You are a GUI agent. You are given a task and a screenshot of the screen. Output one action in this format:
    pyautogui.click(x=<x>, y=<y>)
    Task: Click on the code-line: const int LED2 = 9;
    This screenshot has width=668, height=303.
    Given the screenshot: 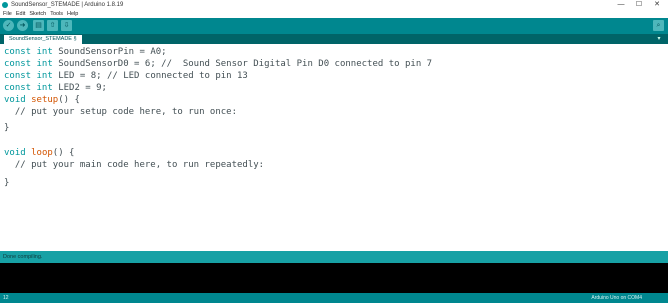 What is the action you would take?
    pyautogui.click(x=55, y=88)
    